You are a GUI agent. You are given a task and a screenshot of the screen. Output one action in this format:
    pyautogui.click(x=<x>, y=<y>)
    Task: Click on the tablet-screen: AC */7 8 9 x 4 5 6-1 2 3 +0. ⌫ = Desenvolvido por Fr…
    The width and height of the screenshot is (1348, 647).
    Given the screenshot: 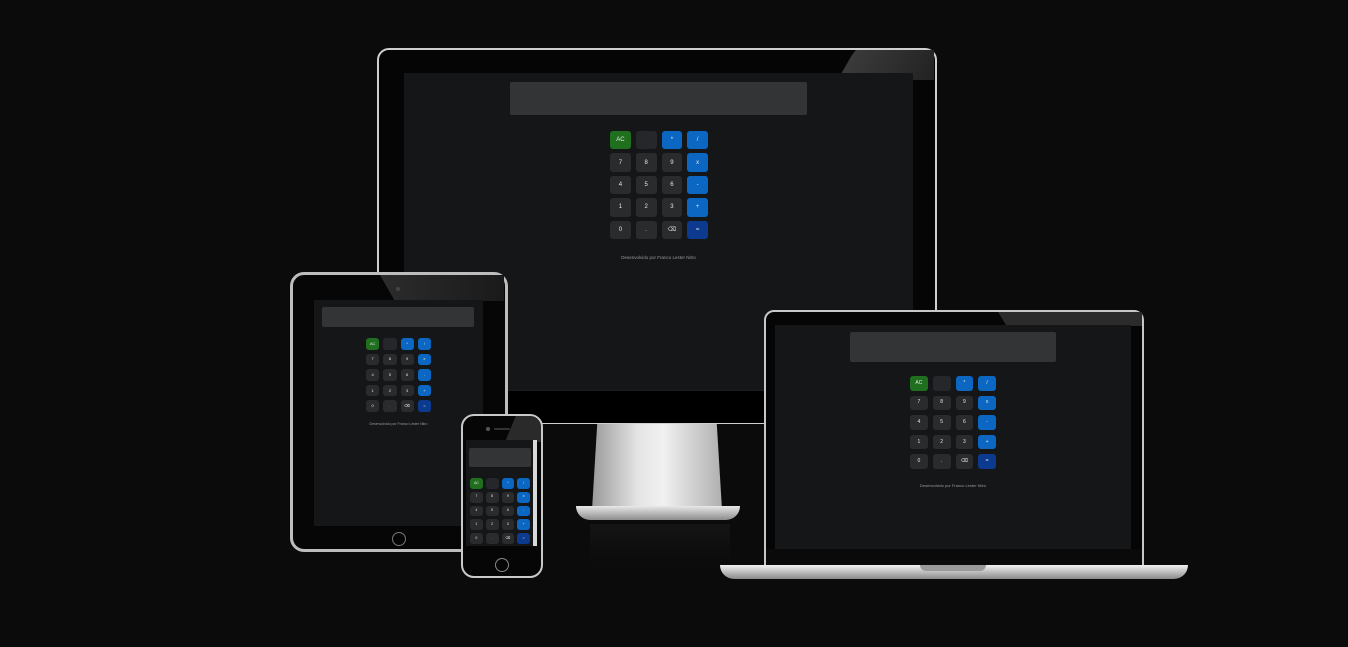 What is the action you would take?
    pyautogui.click(x=398, y=413)
    